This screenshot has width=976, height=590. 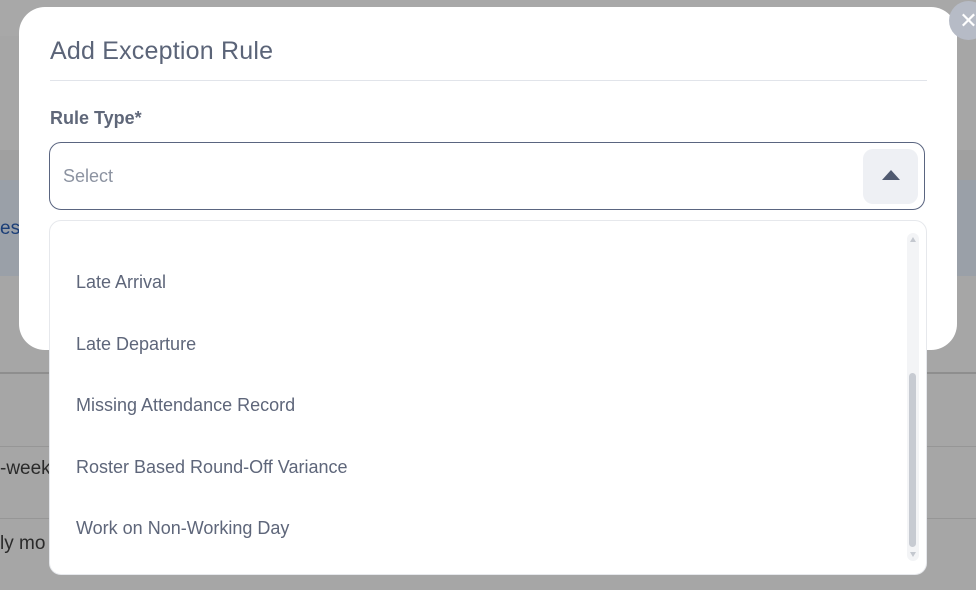 What do you see at coordinates (162, 51) in the screenshot?
I see `modal-title: Add Exception Rule` at bounding box center [162, 51].